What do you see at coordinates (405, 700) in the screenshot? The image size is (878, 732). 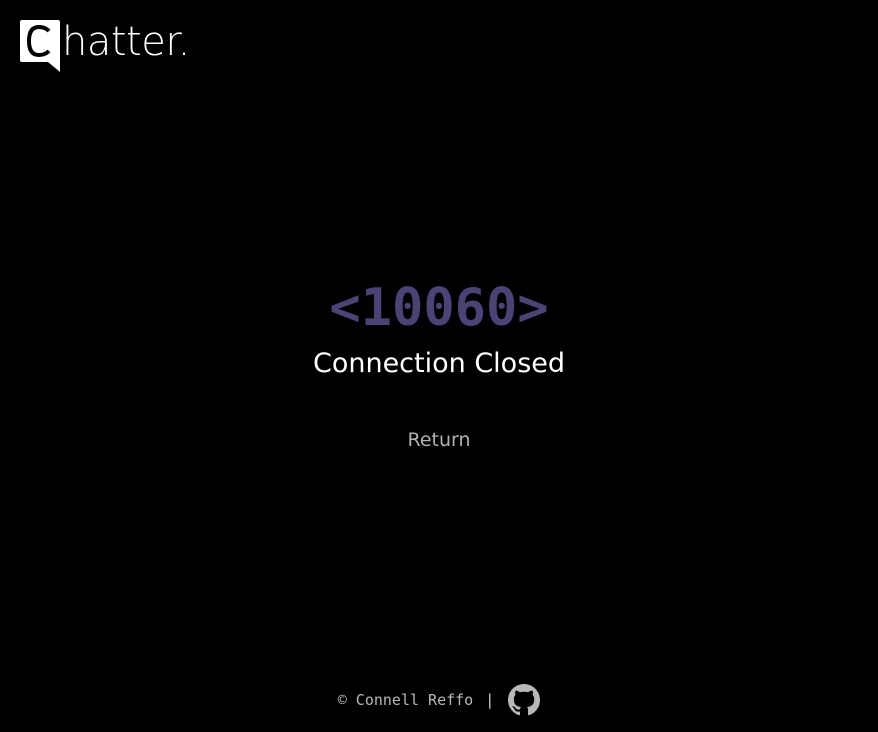 I see `copyright-text: © Connell Reffo` at bounding box center [405, 700].